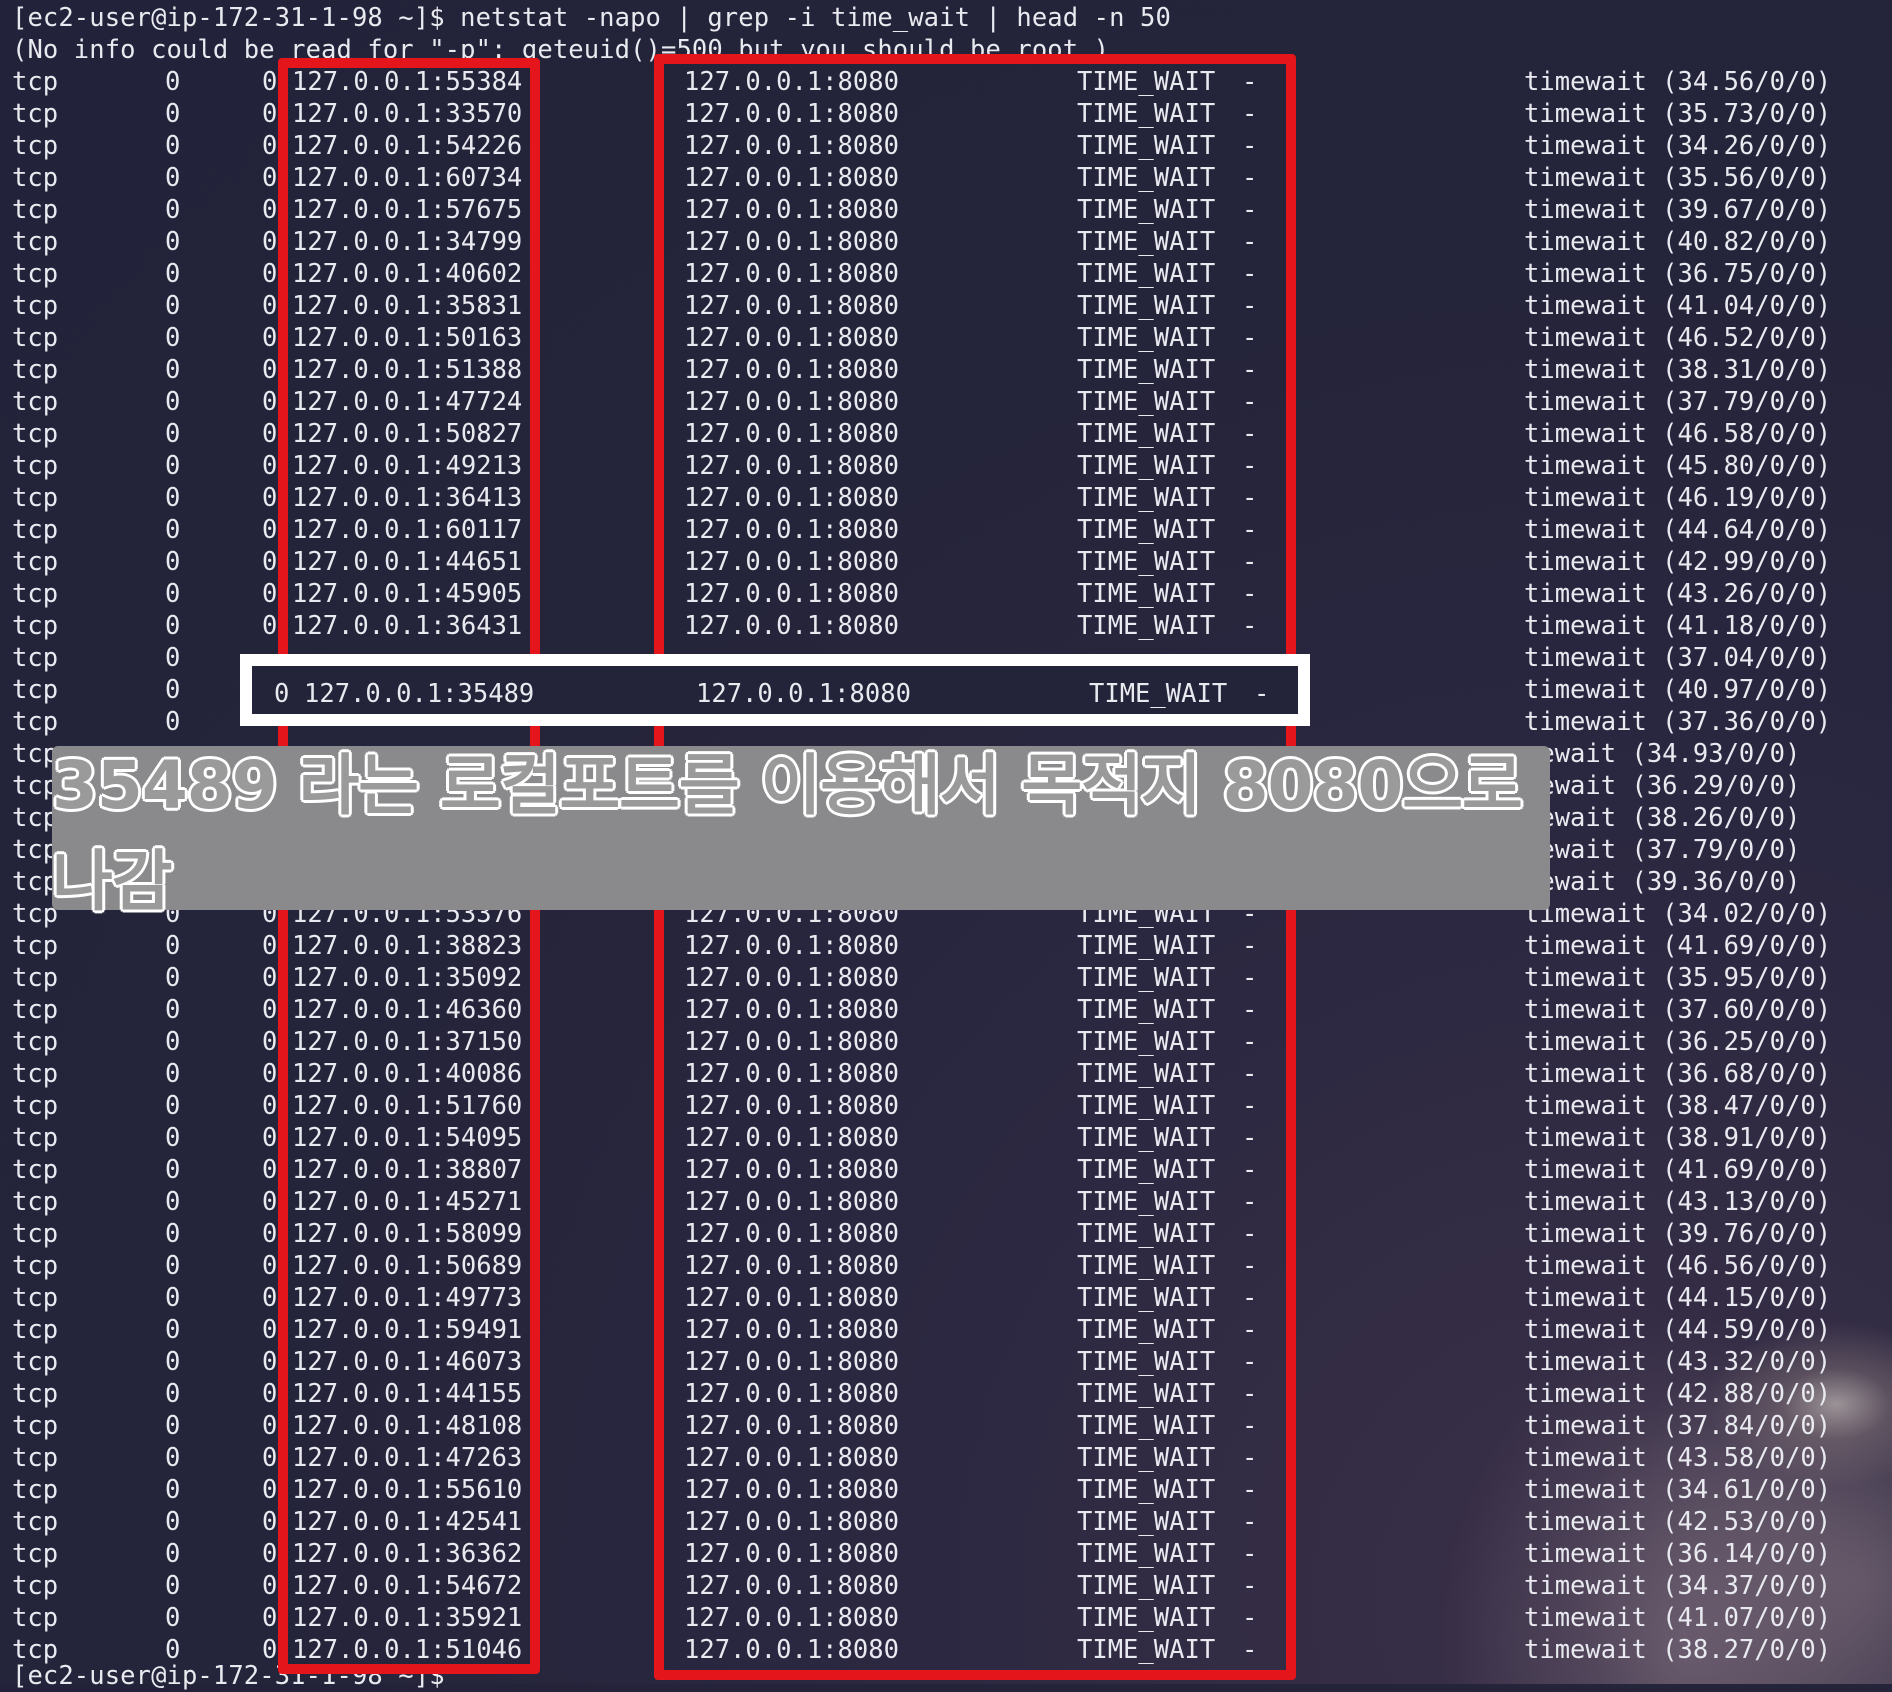 Image resolution: width=1892 pixels, height=1692 pixels. Describe the element at coordinates (1678, 434) in the screenshot. I see `cell-timer: timewait (46.58/0/0)` at that location.